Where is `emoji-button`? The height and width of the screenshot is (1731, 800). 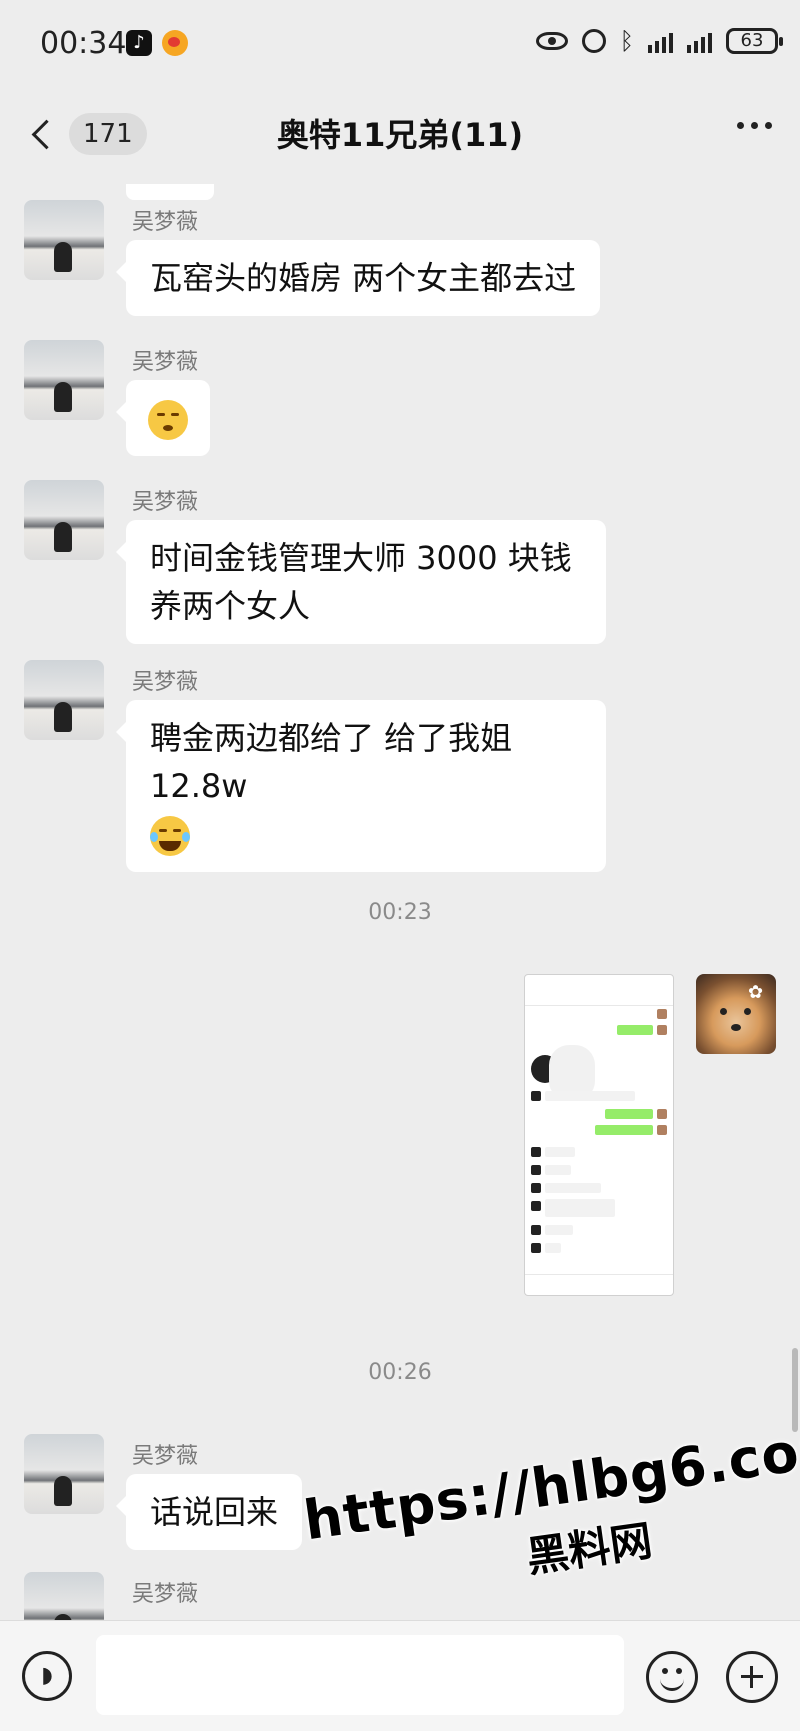 emoji-button is located at coordinates (672, 1677).